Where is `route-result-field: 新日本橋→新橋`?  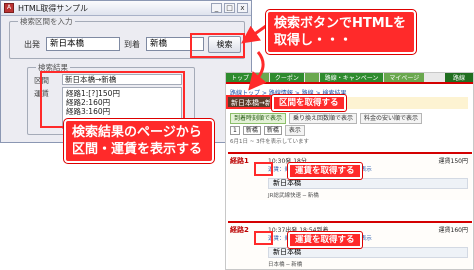
route-result-field: 新日本橋→新橋 is located at coordinates (122, 79).